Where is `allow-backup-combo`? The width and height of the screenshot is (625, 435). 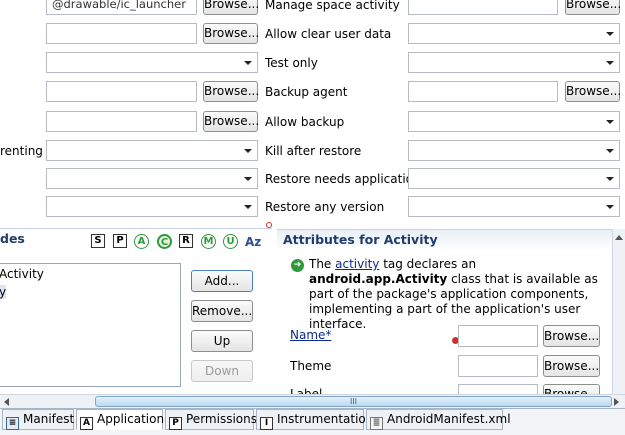
allow-backup-combo is located at coordinates (514, 121).